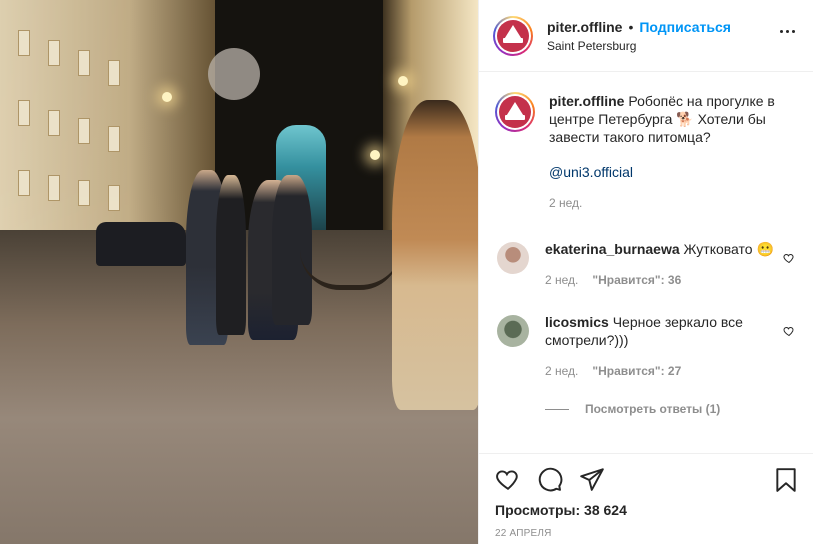 The height and width of the screenshot is (544, 813). I want to click on view-replies-button: Посмотреть ответы (1), so click(671, 409).